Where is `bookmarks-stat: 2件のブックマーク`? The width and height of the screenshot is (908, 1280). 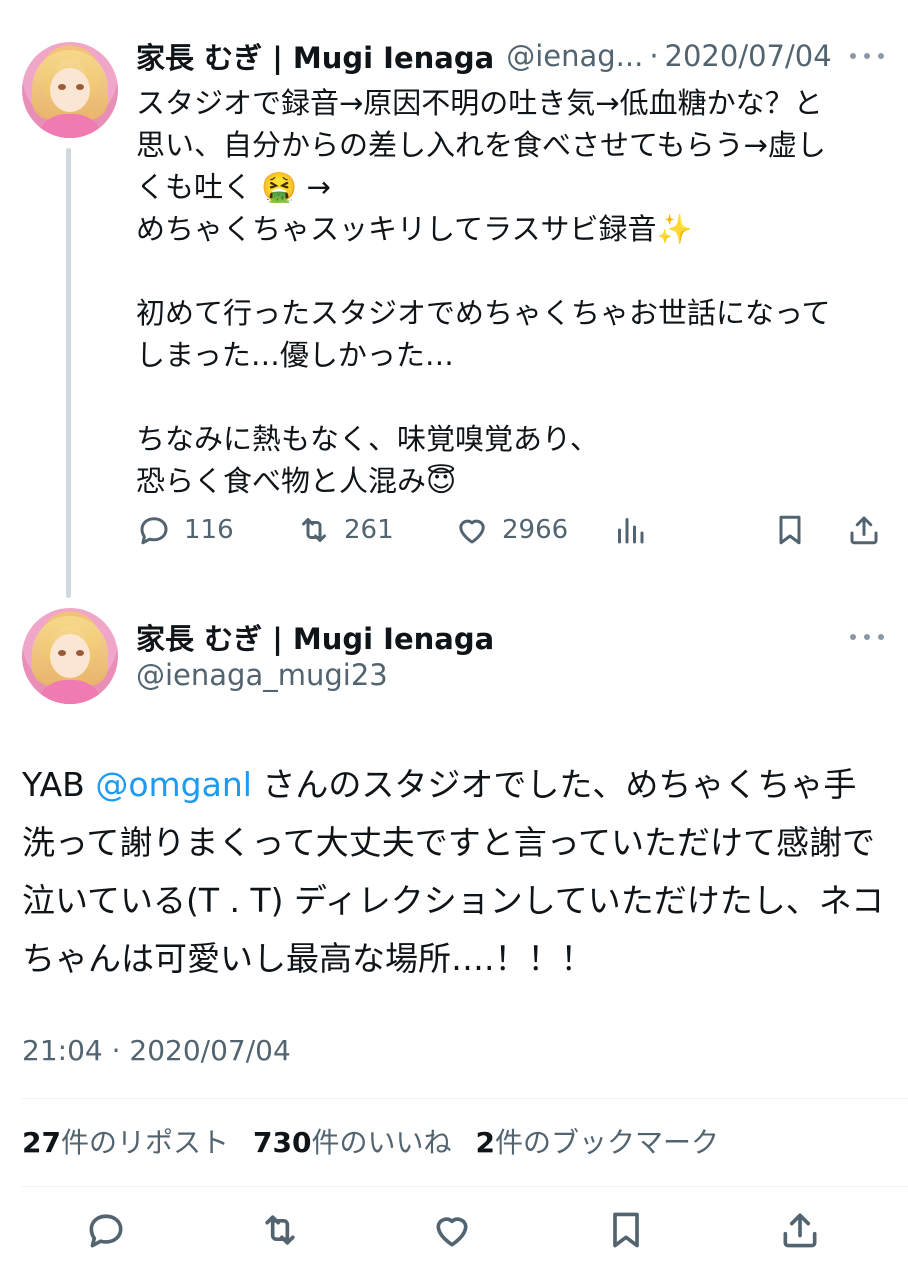 bookmarks-stat: 2件のブックマーク is located at coordinates (597, 1142).